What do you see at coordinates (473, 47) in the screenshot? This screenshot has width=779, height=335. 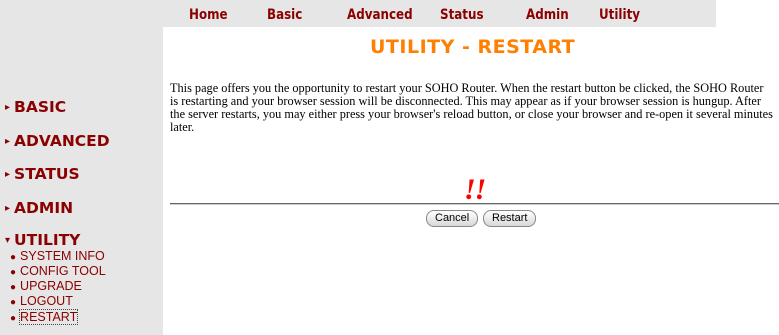 I see `page-title: UTILITY - RESTART` at bounding box center [473, 47].